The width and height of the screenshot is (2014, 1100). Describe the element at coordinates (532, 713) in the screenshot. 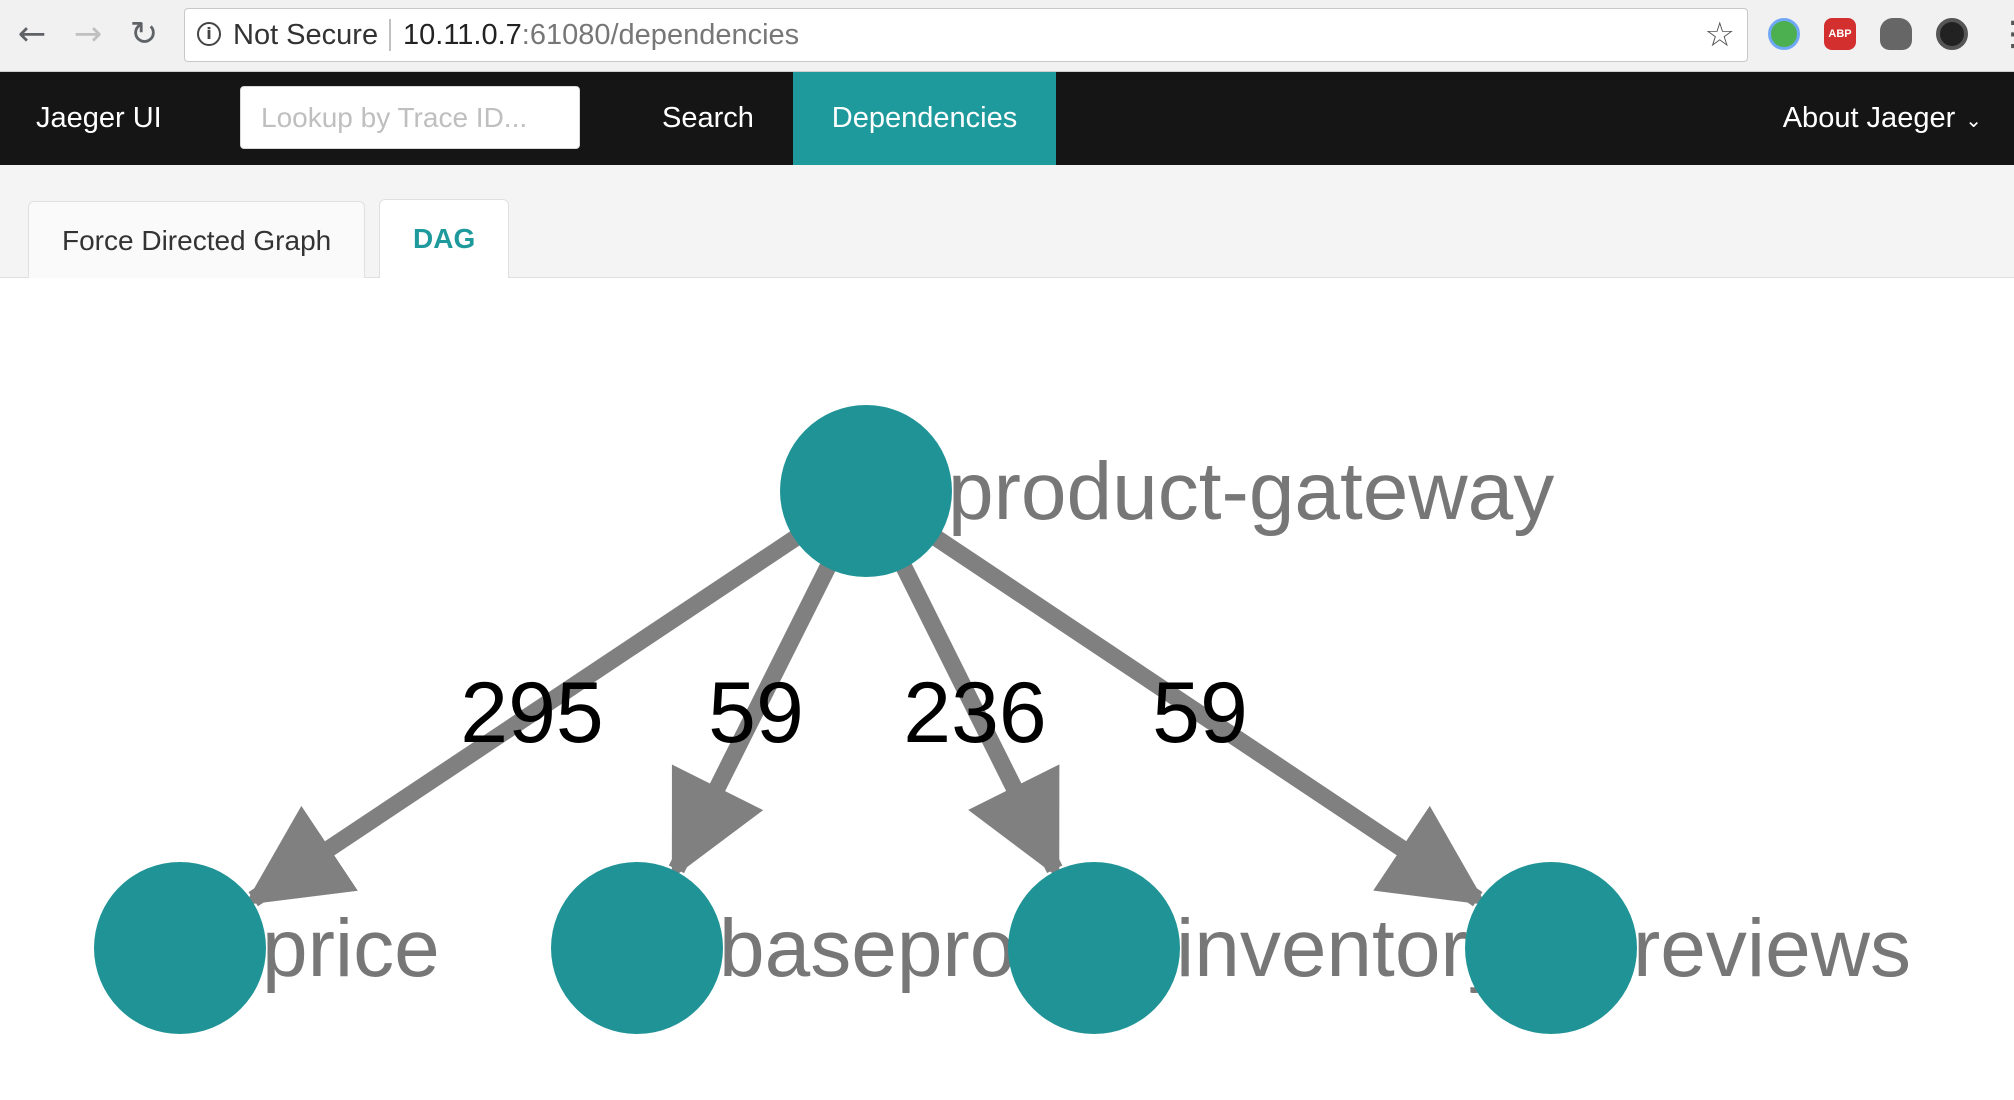

I see `edge-call-count-price: 295` at that location.